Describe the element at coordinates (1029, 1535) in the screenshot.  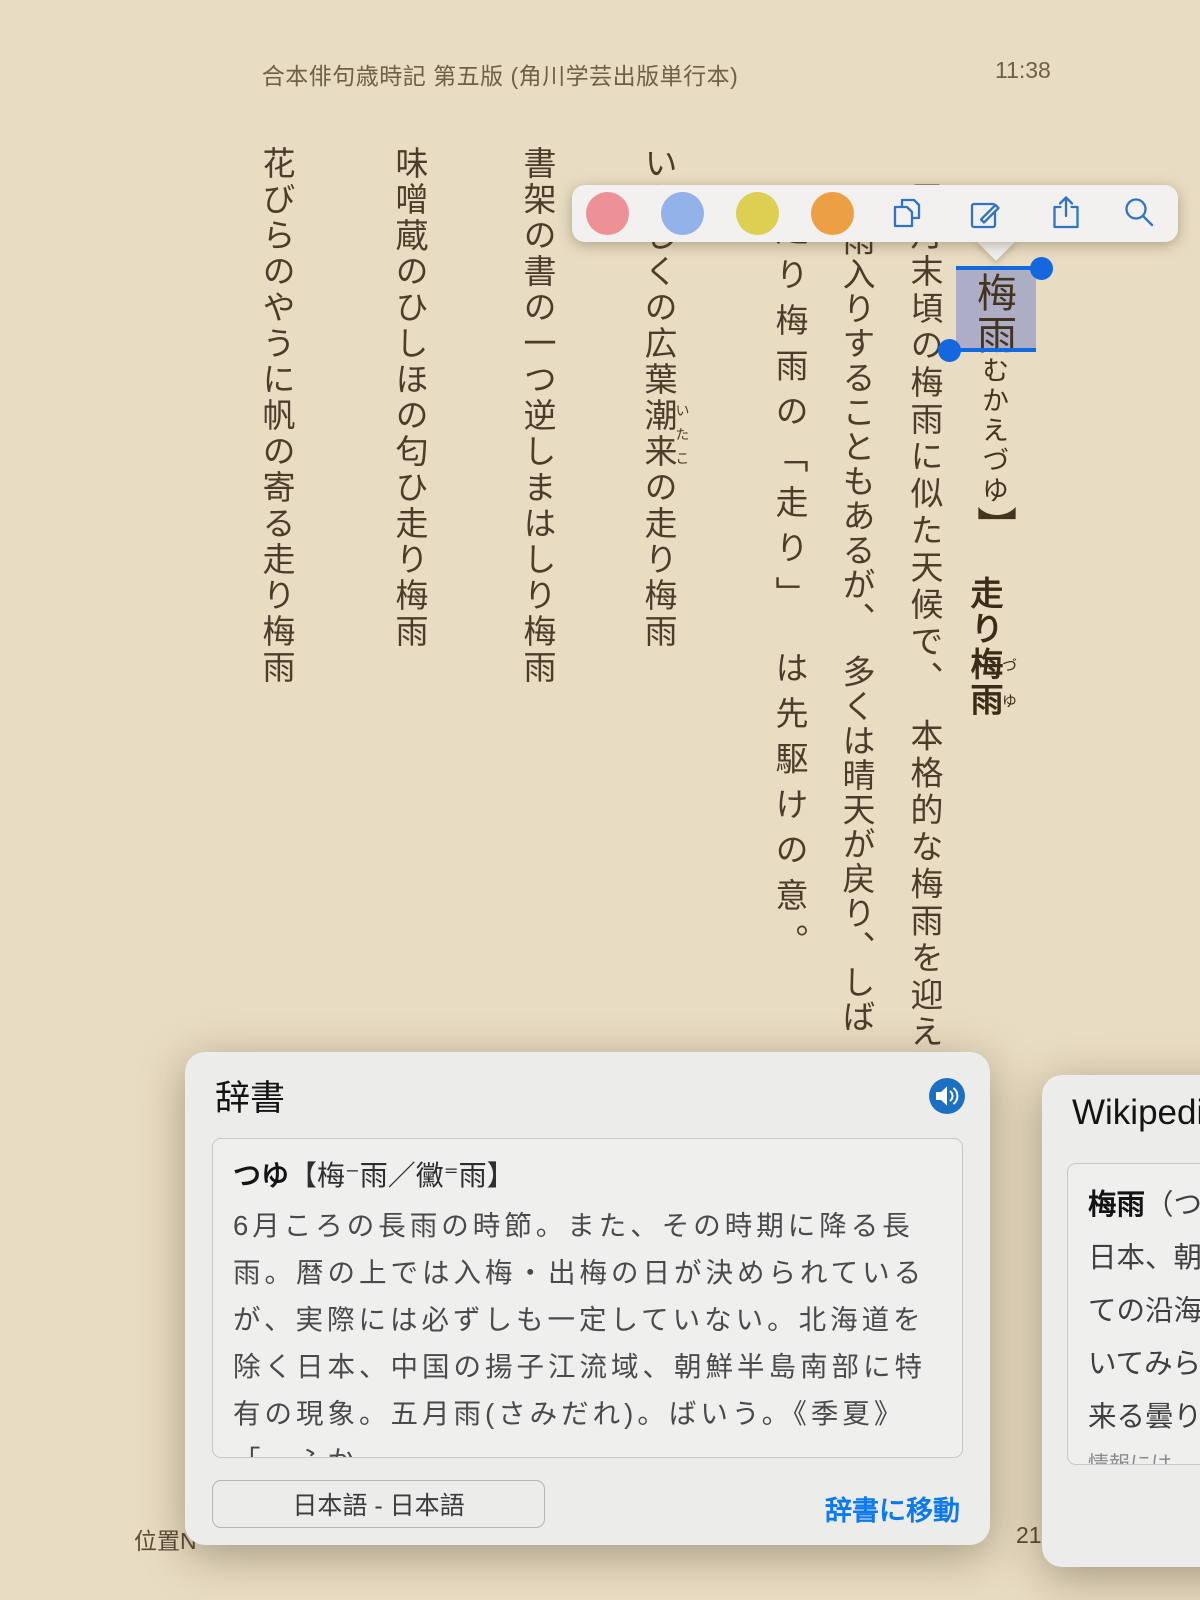
I see `progress-label: 21` at that location.